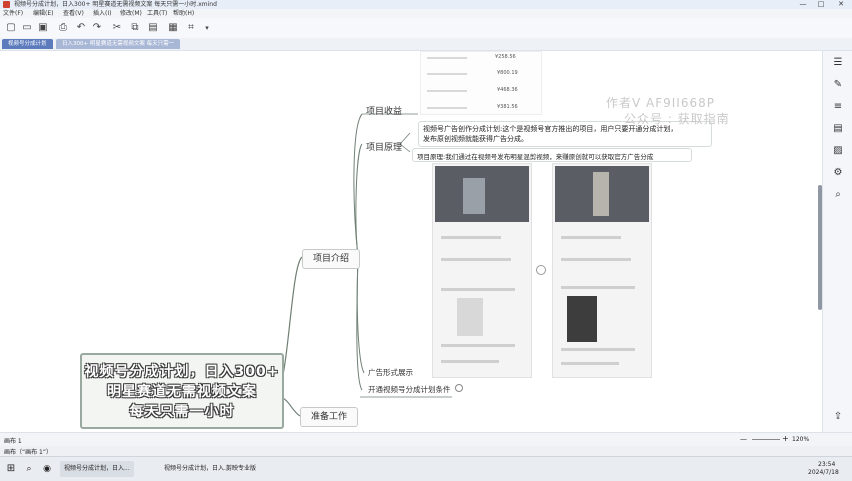 The image size is (852, 481). I want to click on menu-tools: 工具(T), so click(157, 13).